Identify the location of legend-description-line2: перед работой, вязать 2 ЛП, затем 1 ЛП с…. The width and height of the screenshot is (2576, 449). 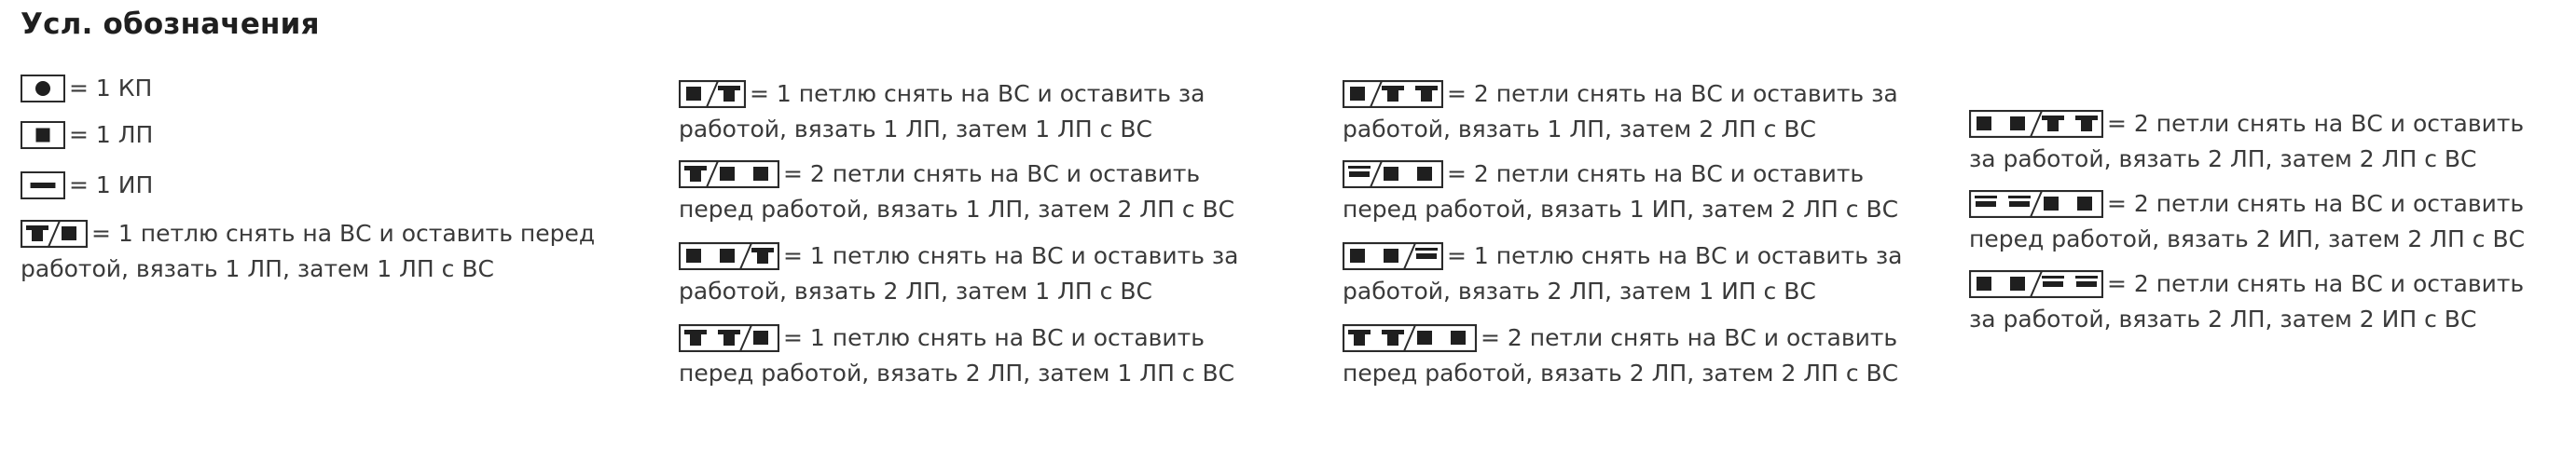
(957, 373).